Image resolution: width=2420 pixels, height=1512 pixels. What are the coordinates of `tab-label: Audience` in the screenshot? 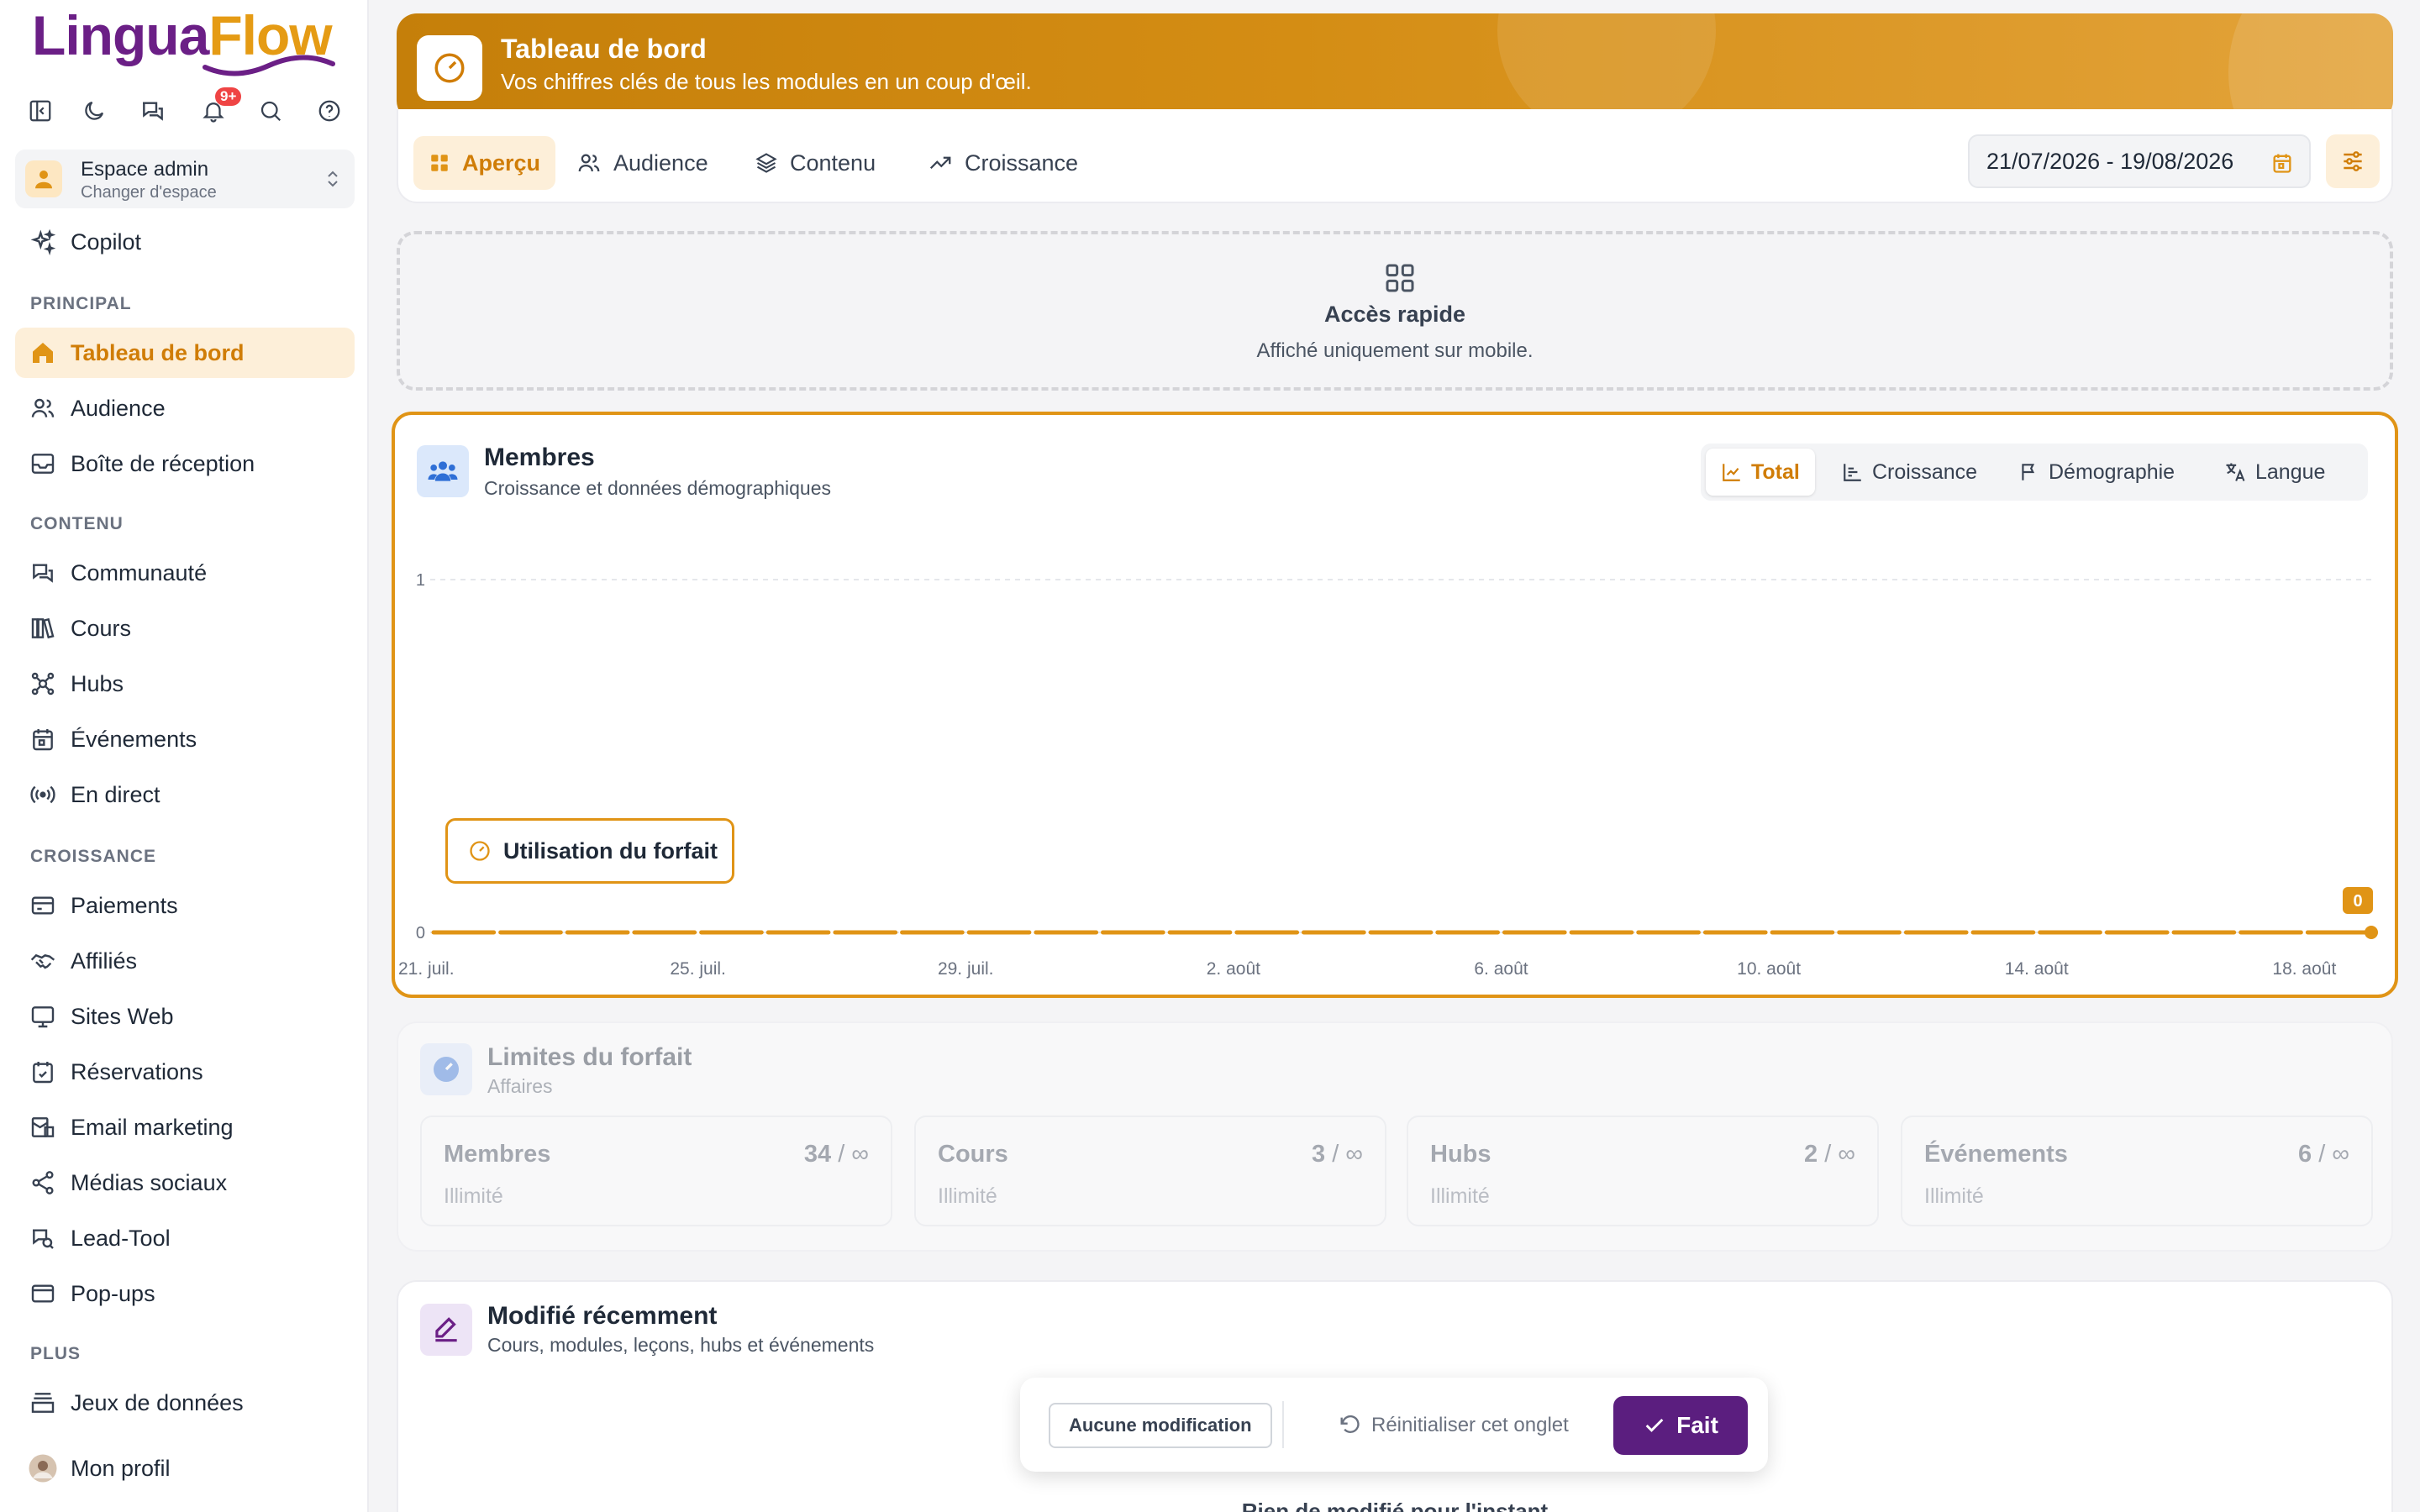 It's located at (660, 163).